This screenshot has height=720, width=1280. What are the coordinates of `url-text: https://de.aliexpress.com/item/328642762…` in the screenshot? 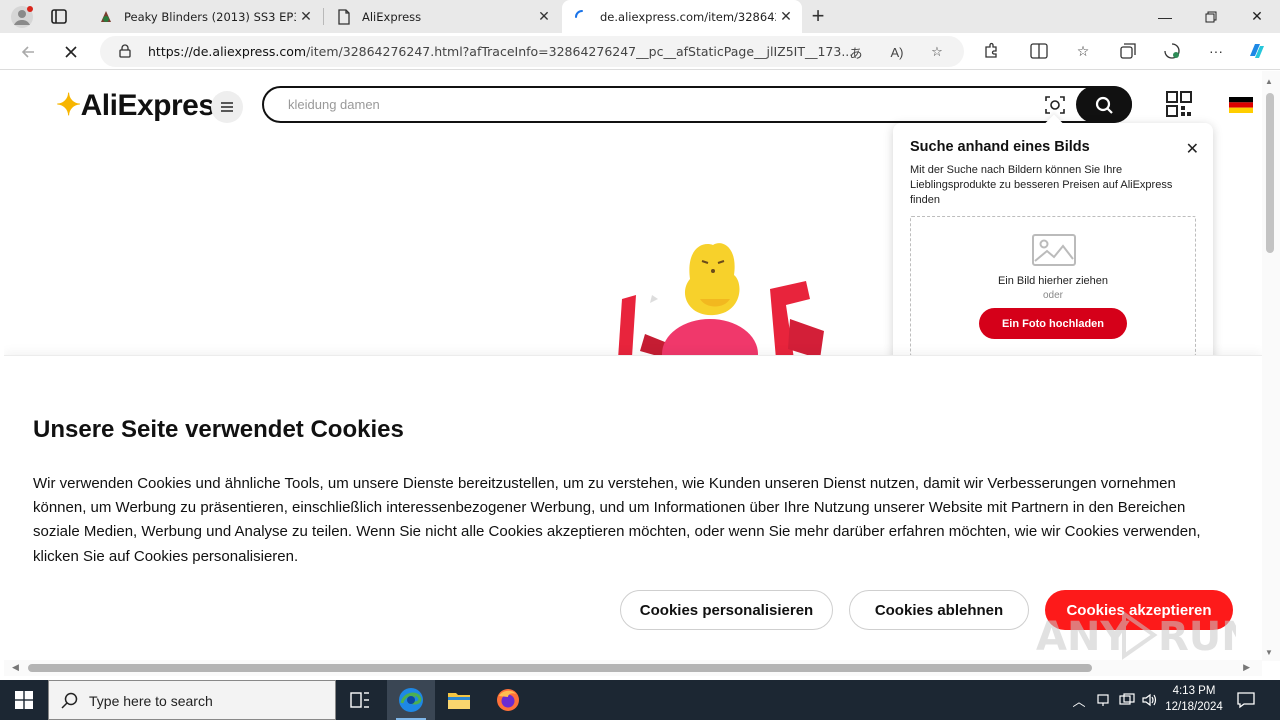 It's located at (500, 51).